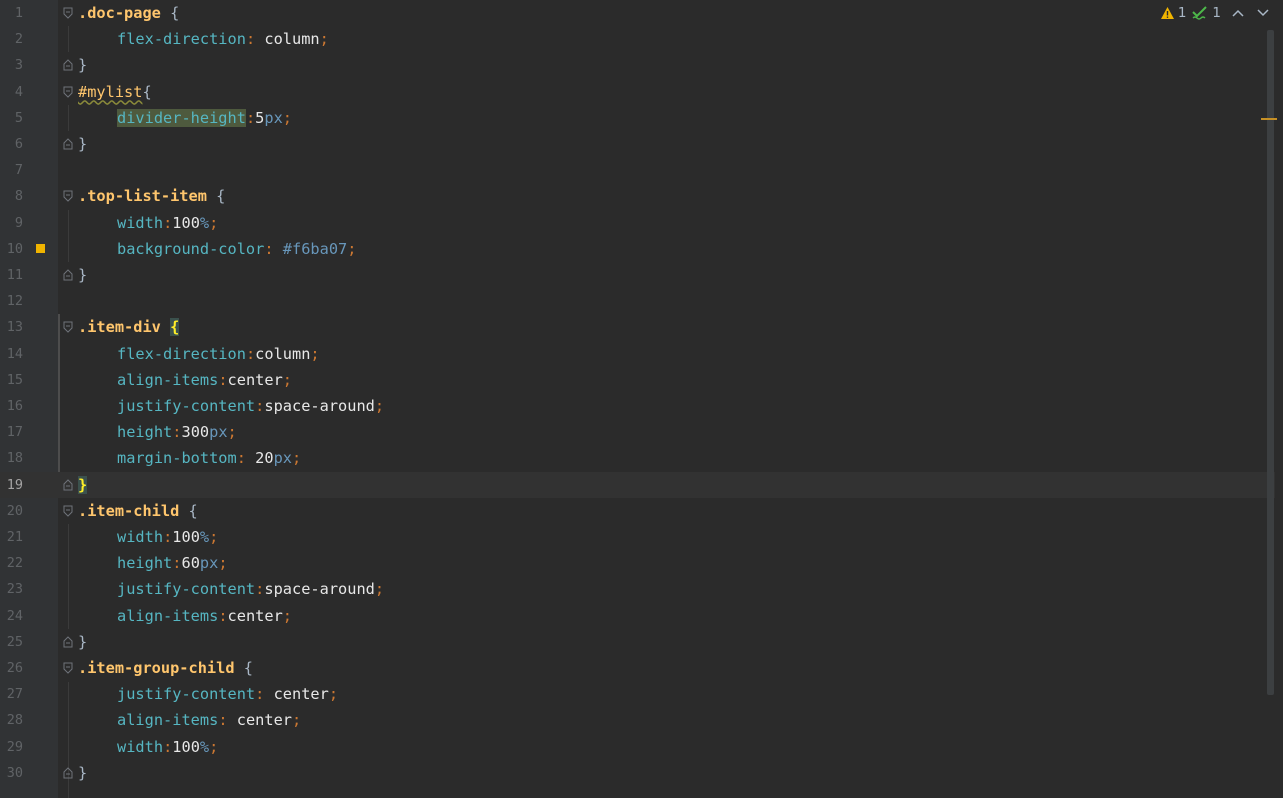 This screenshot has height=798, width=1283. Describe the element at coordinates (18, 196) in the screenshot. I see `line-number: 8` at that location.